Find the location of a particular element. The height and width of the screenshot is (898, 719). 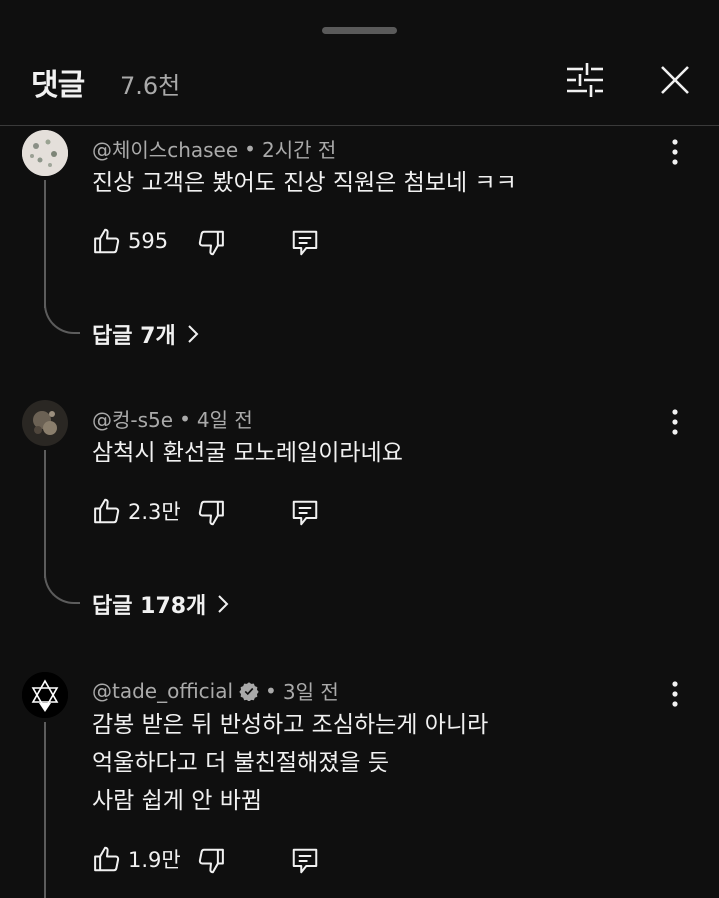

comment-text-line: 사람 쉽게 안 바뀜 is located at coordinates (177, 801).